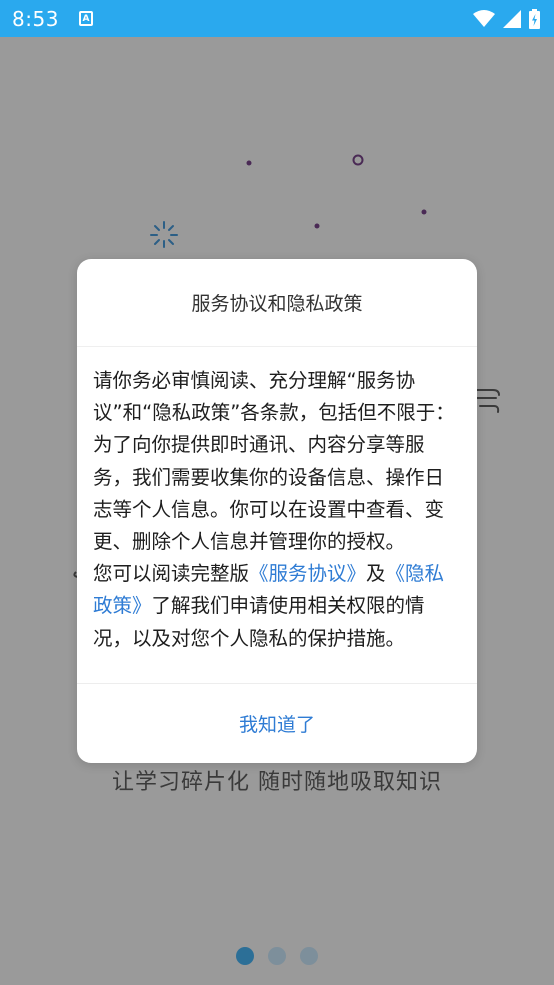  I want to click on wifi-icon, so click(484, 18).